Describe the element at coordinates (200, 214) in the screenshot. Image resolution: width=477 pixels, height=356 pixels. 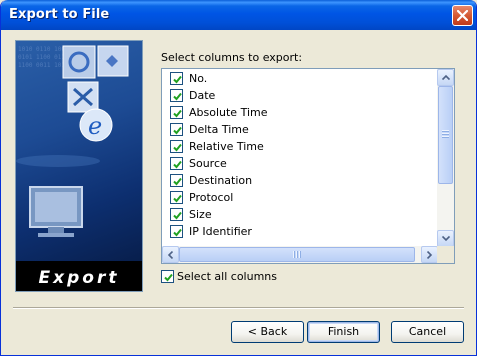
I see `column-label: Size` at that location.